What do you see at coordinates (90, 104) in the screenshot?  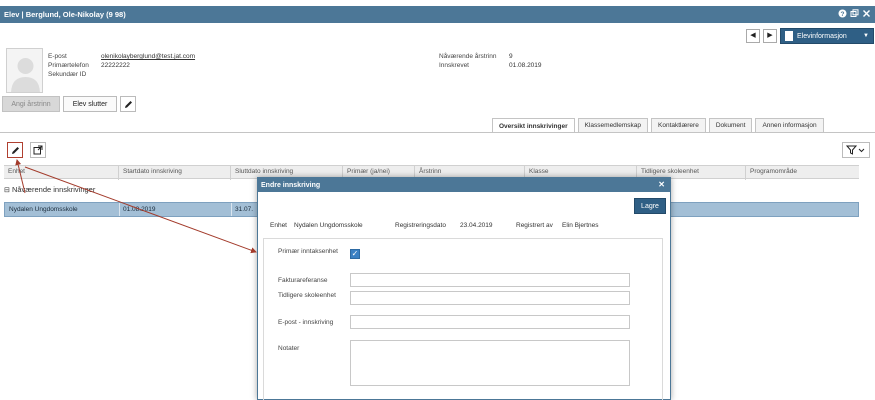 I see `elev-slutter-button: Elev slutter` at bounding box center [90, 104].